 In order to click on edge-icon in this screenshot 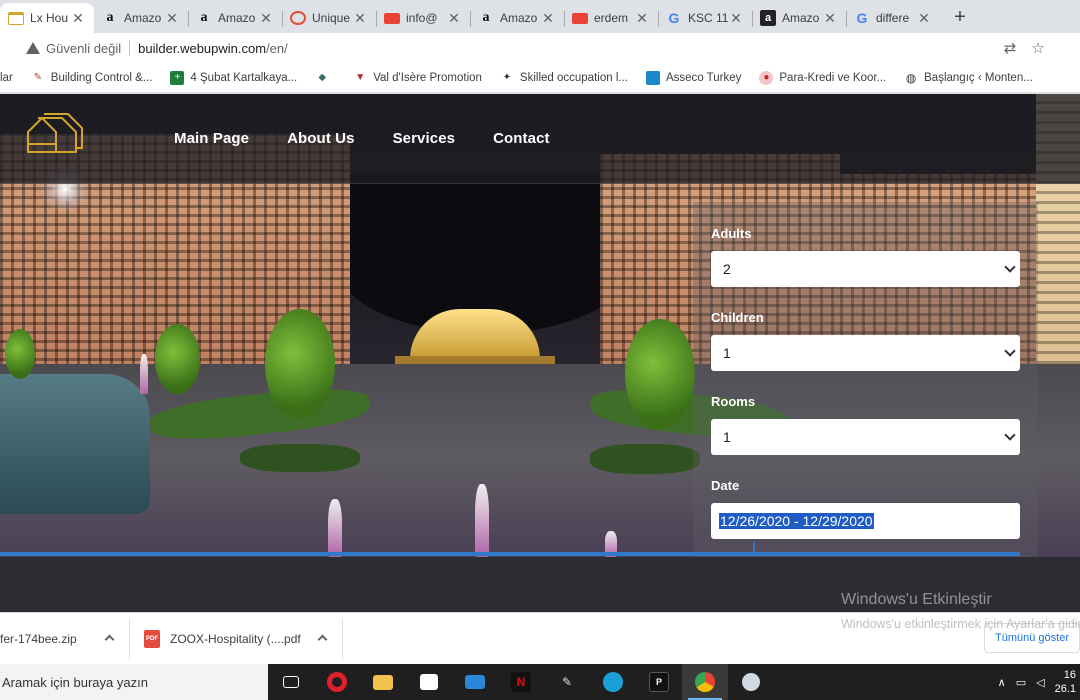, I will do `click(613, 682)`.